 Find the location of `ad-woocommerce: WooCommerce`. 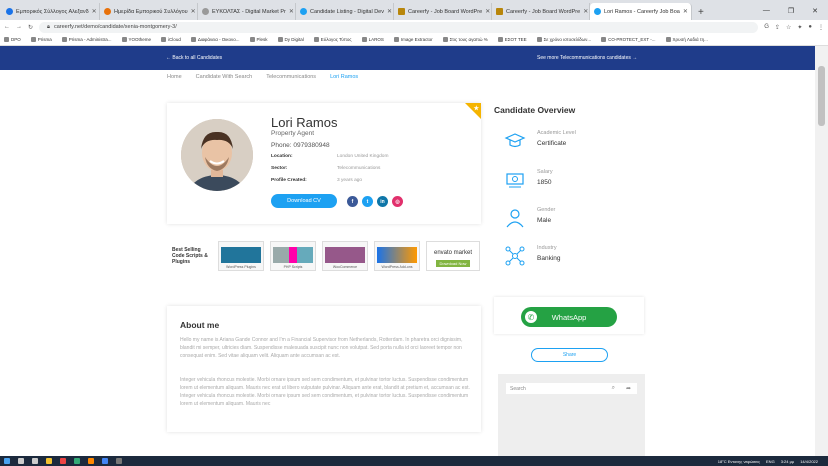

ad-woocommerce: WooCommerce is located at coordinates (345, 256).